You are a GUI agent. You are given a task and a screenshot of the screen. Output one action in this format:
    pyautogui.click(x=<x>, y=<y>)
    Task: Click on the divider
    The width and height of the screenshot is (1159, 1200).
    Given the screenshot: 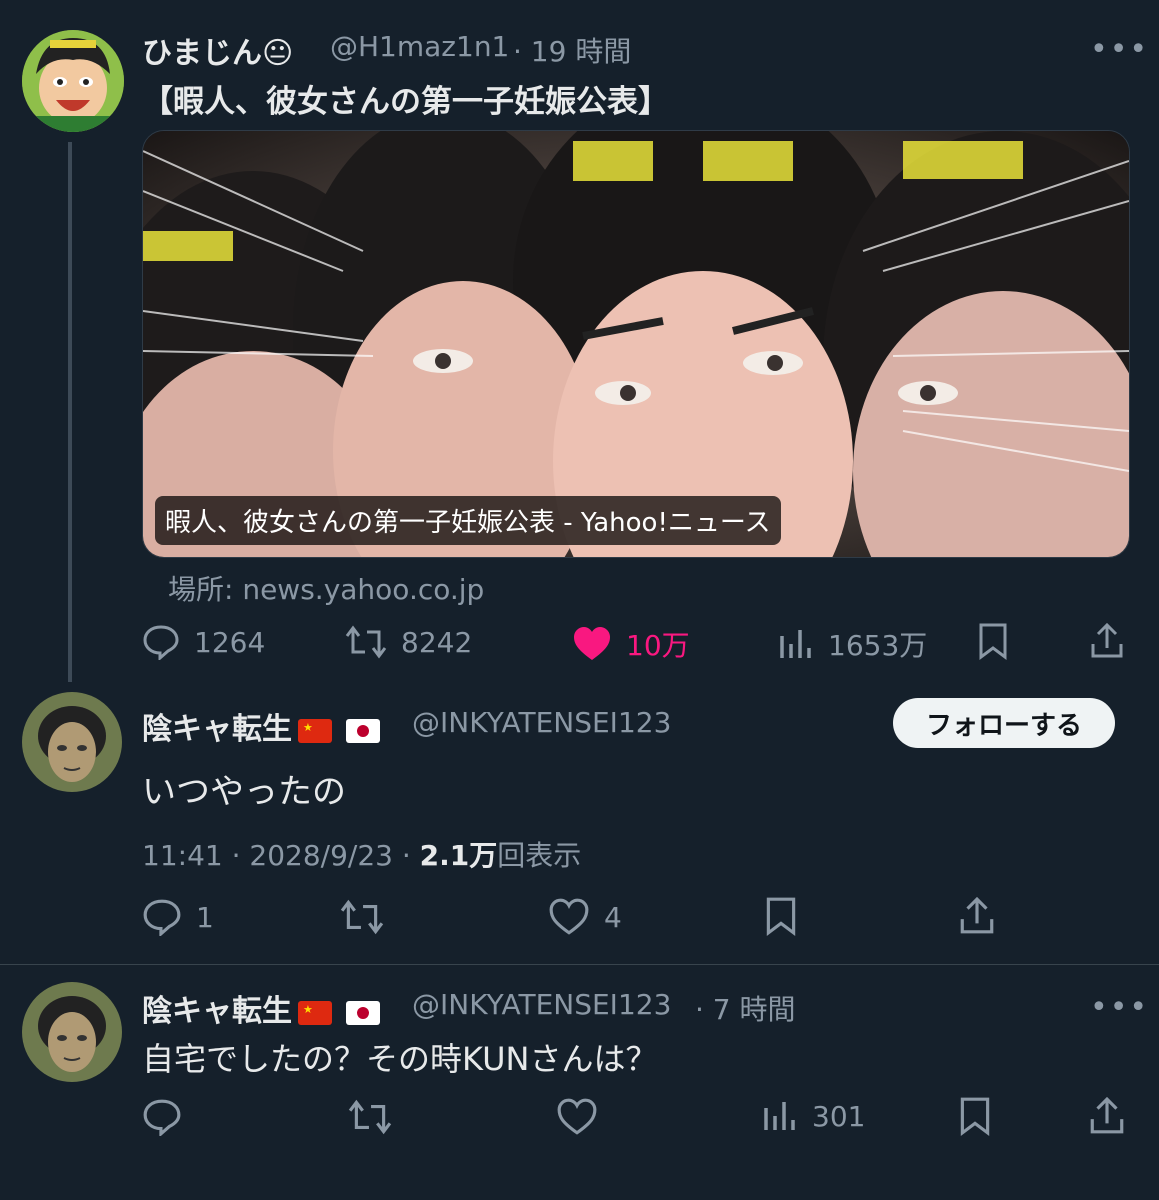 What is the action you would take?
    pyautogui.click(x=579, y=964)
    